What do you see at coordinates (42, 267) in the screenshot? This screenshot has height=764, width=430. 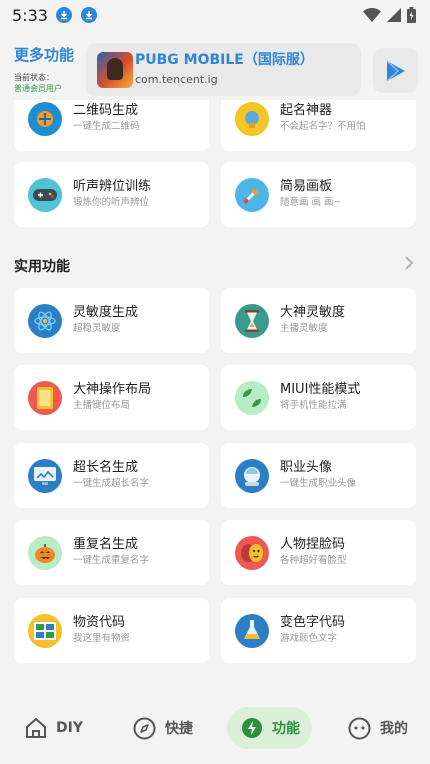 I see `section-title: 实用功能` at bounding box center [42, 267].